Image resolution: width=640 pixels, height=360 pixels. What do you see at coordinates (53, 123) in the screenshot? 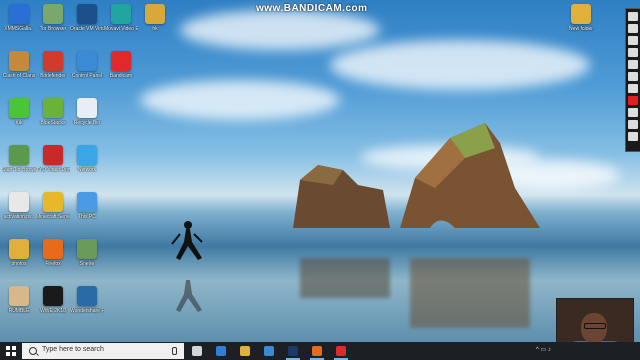
I see `icon-label: BlueStacks` at bounding box center [53, 123].